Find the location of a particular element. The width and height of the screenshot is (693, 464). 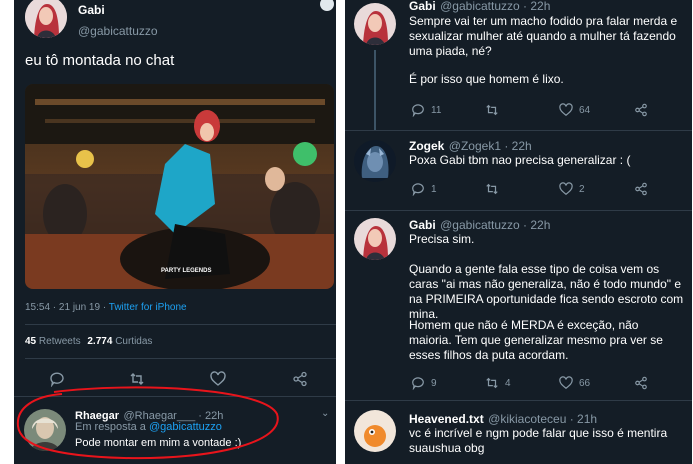

tweet-stats: 45 Retweets 2.774 Curtidas is located at coordinates (88, 341).